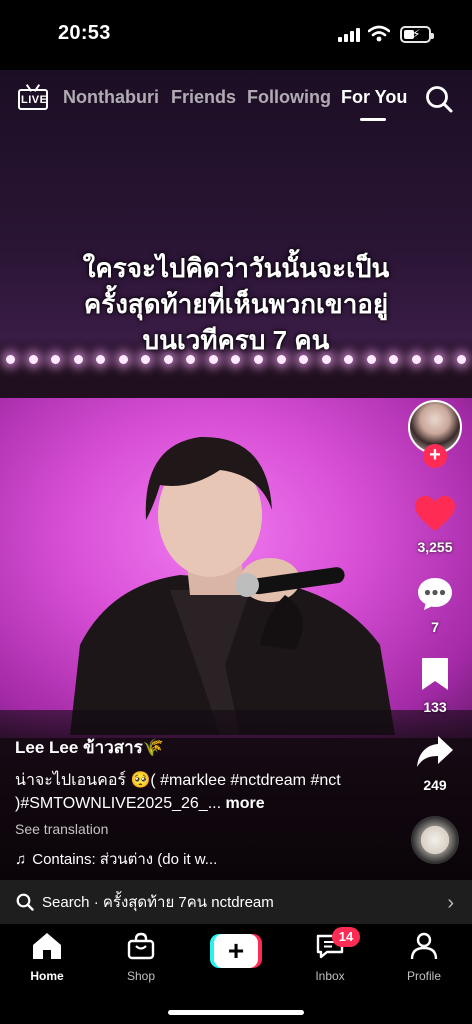 The image size is (472, 1024). Describe the element at coordinates (47, 946) in the screenshot. I see `home-icon` at that location.